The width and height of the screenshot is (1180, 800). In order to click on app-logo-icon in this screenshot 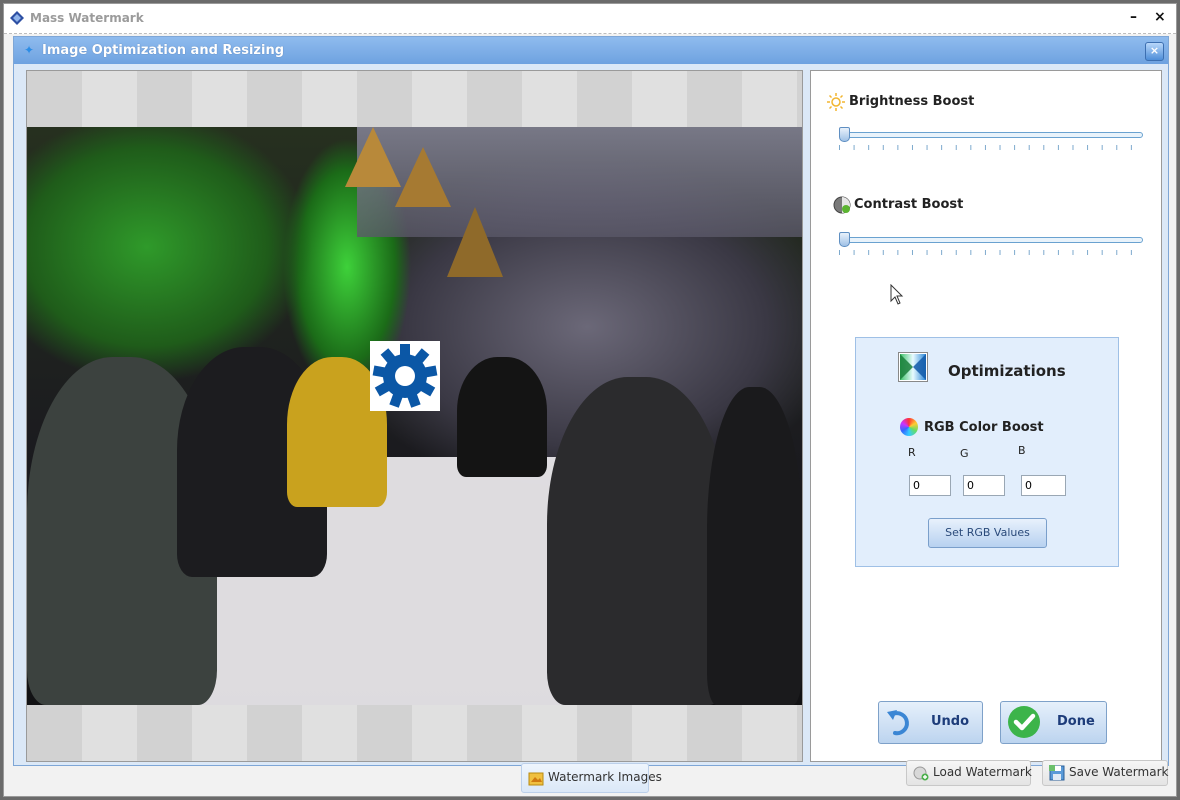, I will do `click(17, 18)`.